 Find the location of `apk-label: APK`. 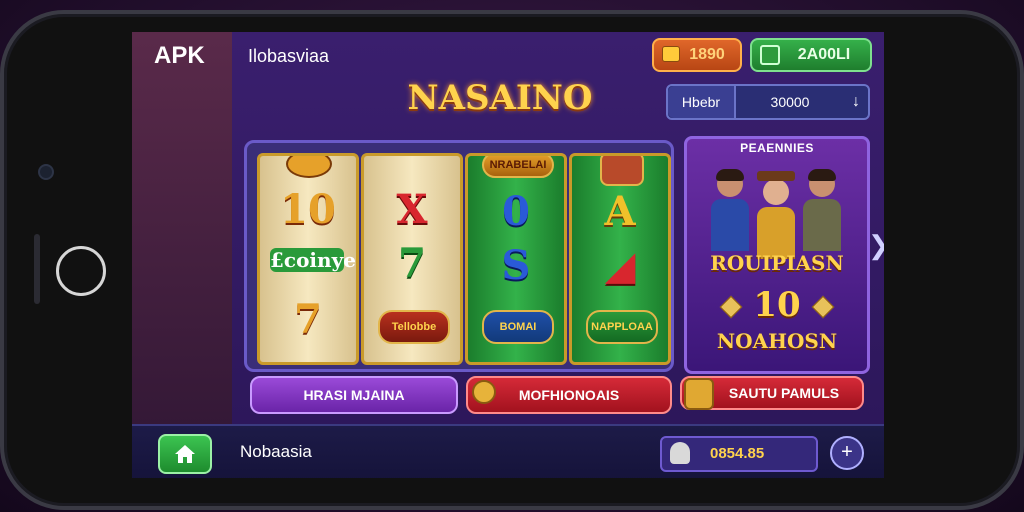

apk-label: APK is located at coordinates (179, 55).